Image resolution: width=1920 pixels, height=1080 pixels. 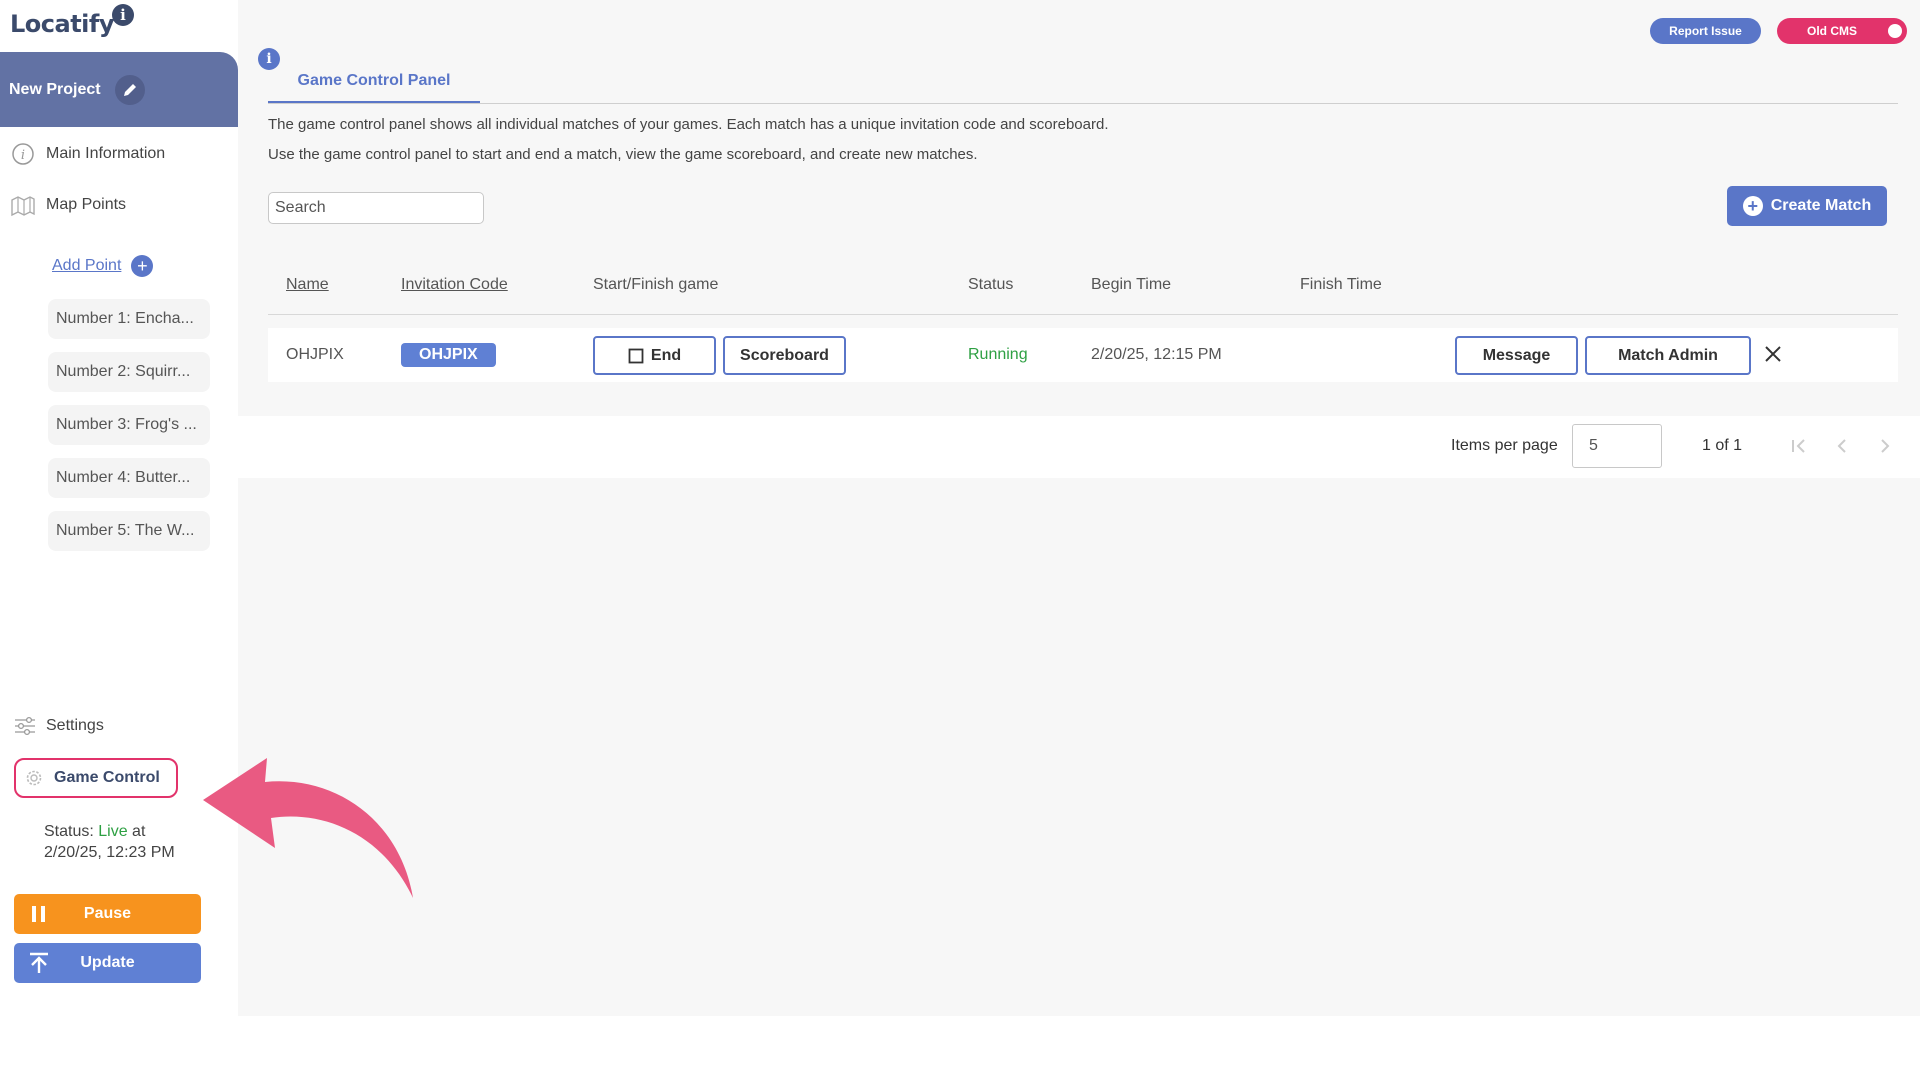 What do you see at coordinates (636, 355) in the screenshot?
I see `stop-square-icon` at bounding box center [636, 355].